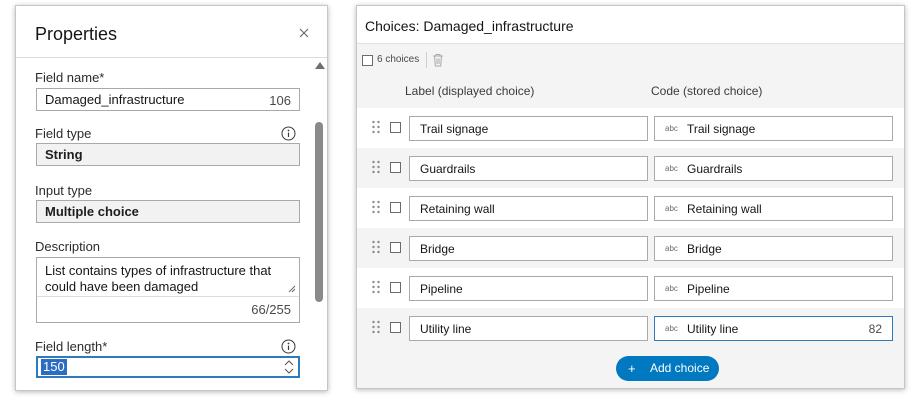 This screenshot has width=918, height=400. I want to click on description-divider, so click(168, 296).